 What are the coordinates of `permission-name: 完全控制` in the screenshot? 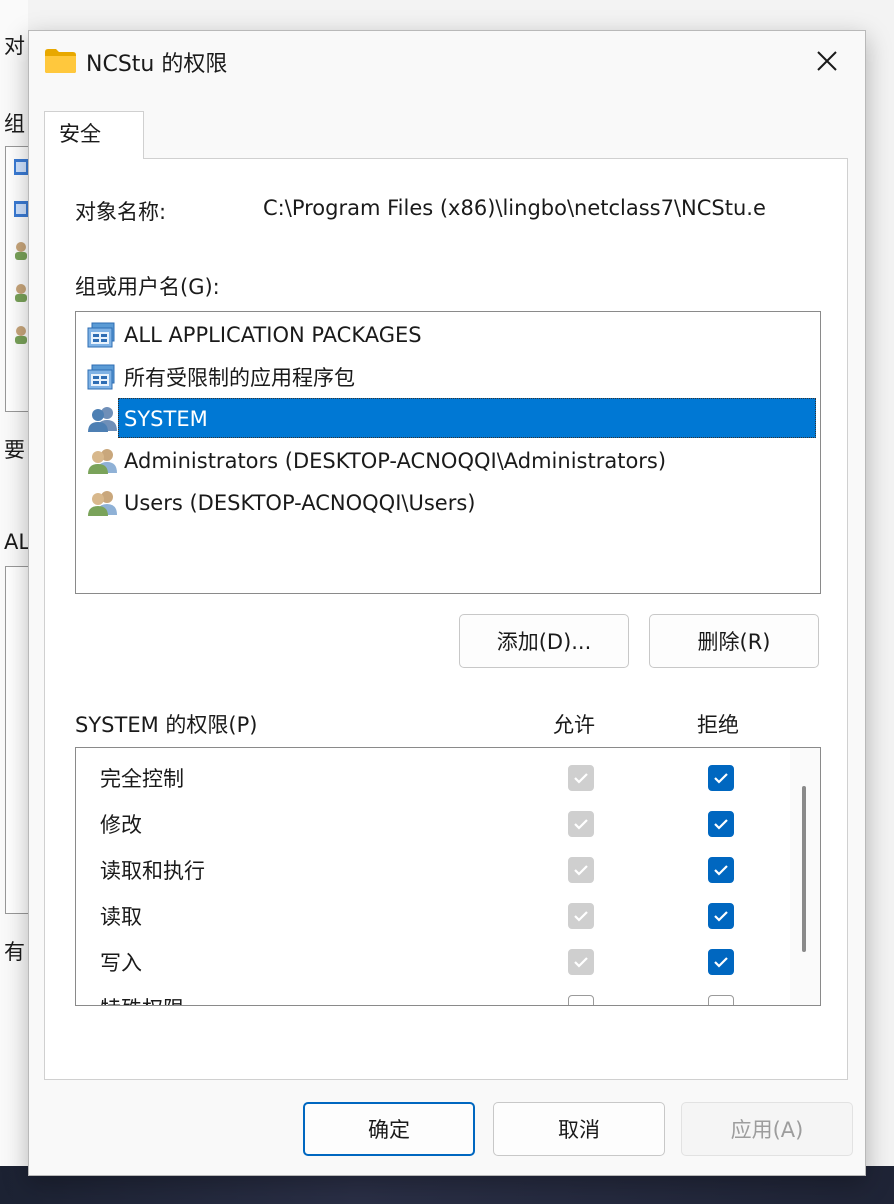 It's located at (142, 779).